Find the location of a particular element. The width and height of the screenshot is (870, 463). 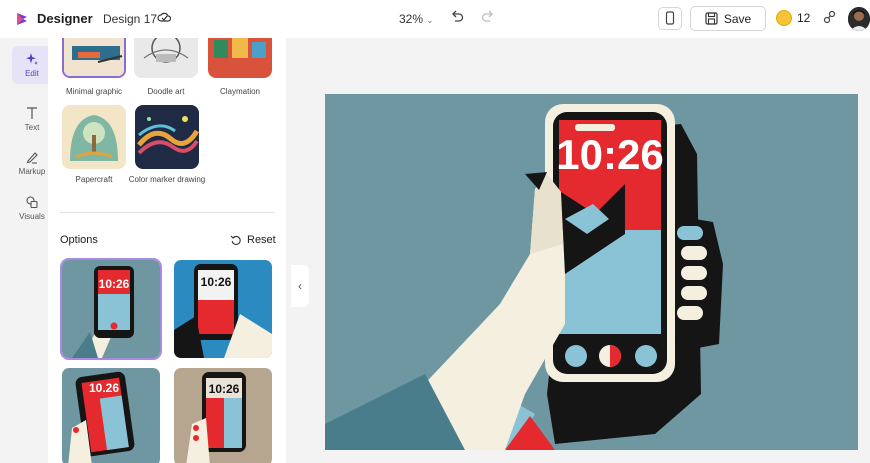

canvas-clock-text: 10:26 is located at coordinates (609, 154).